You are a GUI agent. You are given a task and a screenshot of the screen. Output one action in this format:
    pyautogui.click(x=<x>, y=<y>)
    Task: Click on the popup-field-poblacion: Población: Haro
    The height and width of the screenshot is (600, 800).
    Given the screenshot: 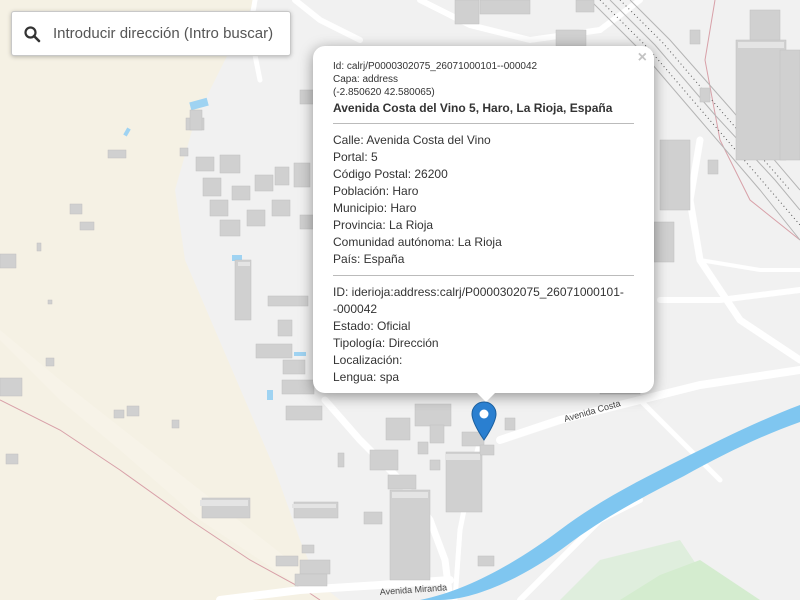 What is the action you would take?
    pyautogui.click(x=376, y=191)
    